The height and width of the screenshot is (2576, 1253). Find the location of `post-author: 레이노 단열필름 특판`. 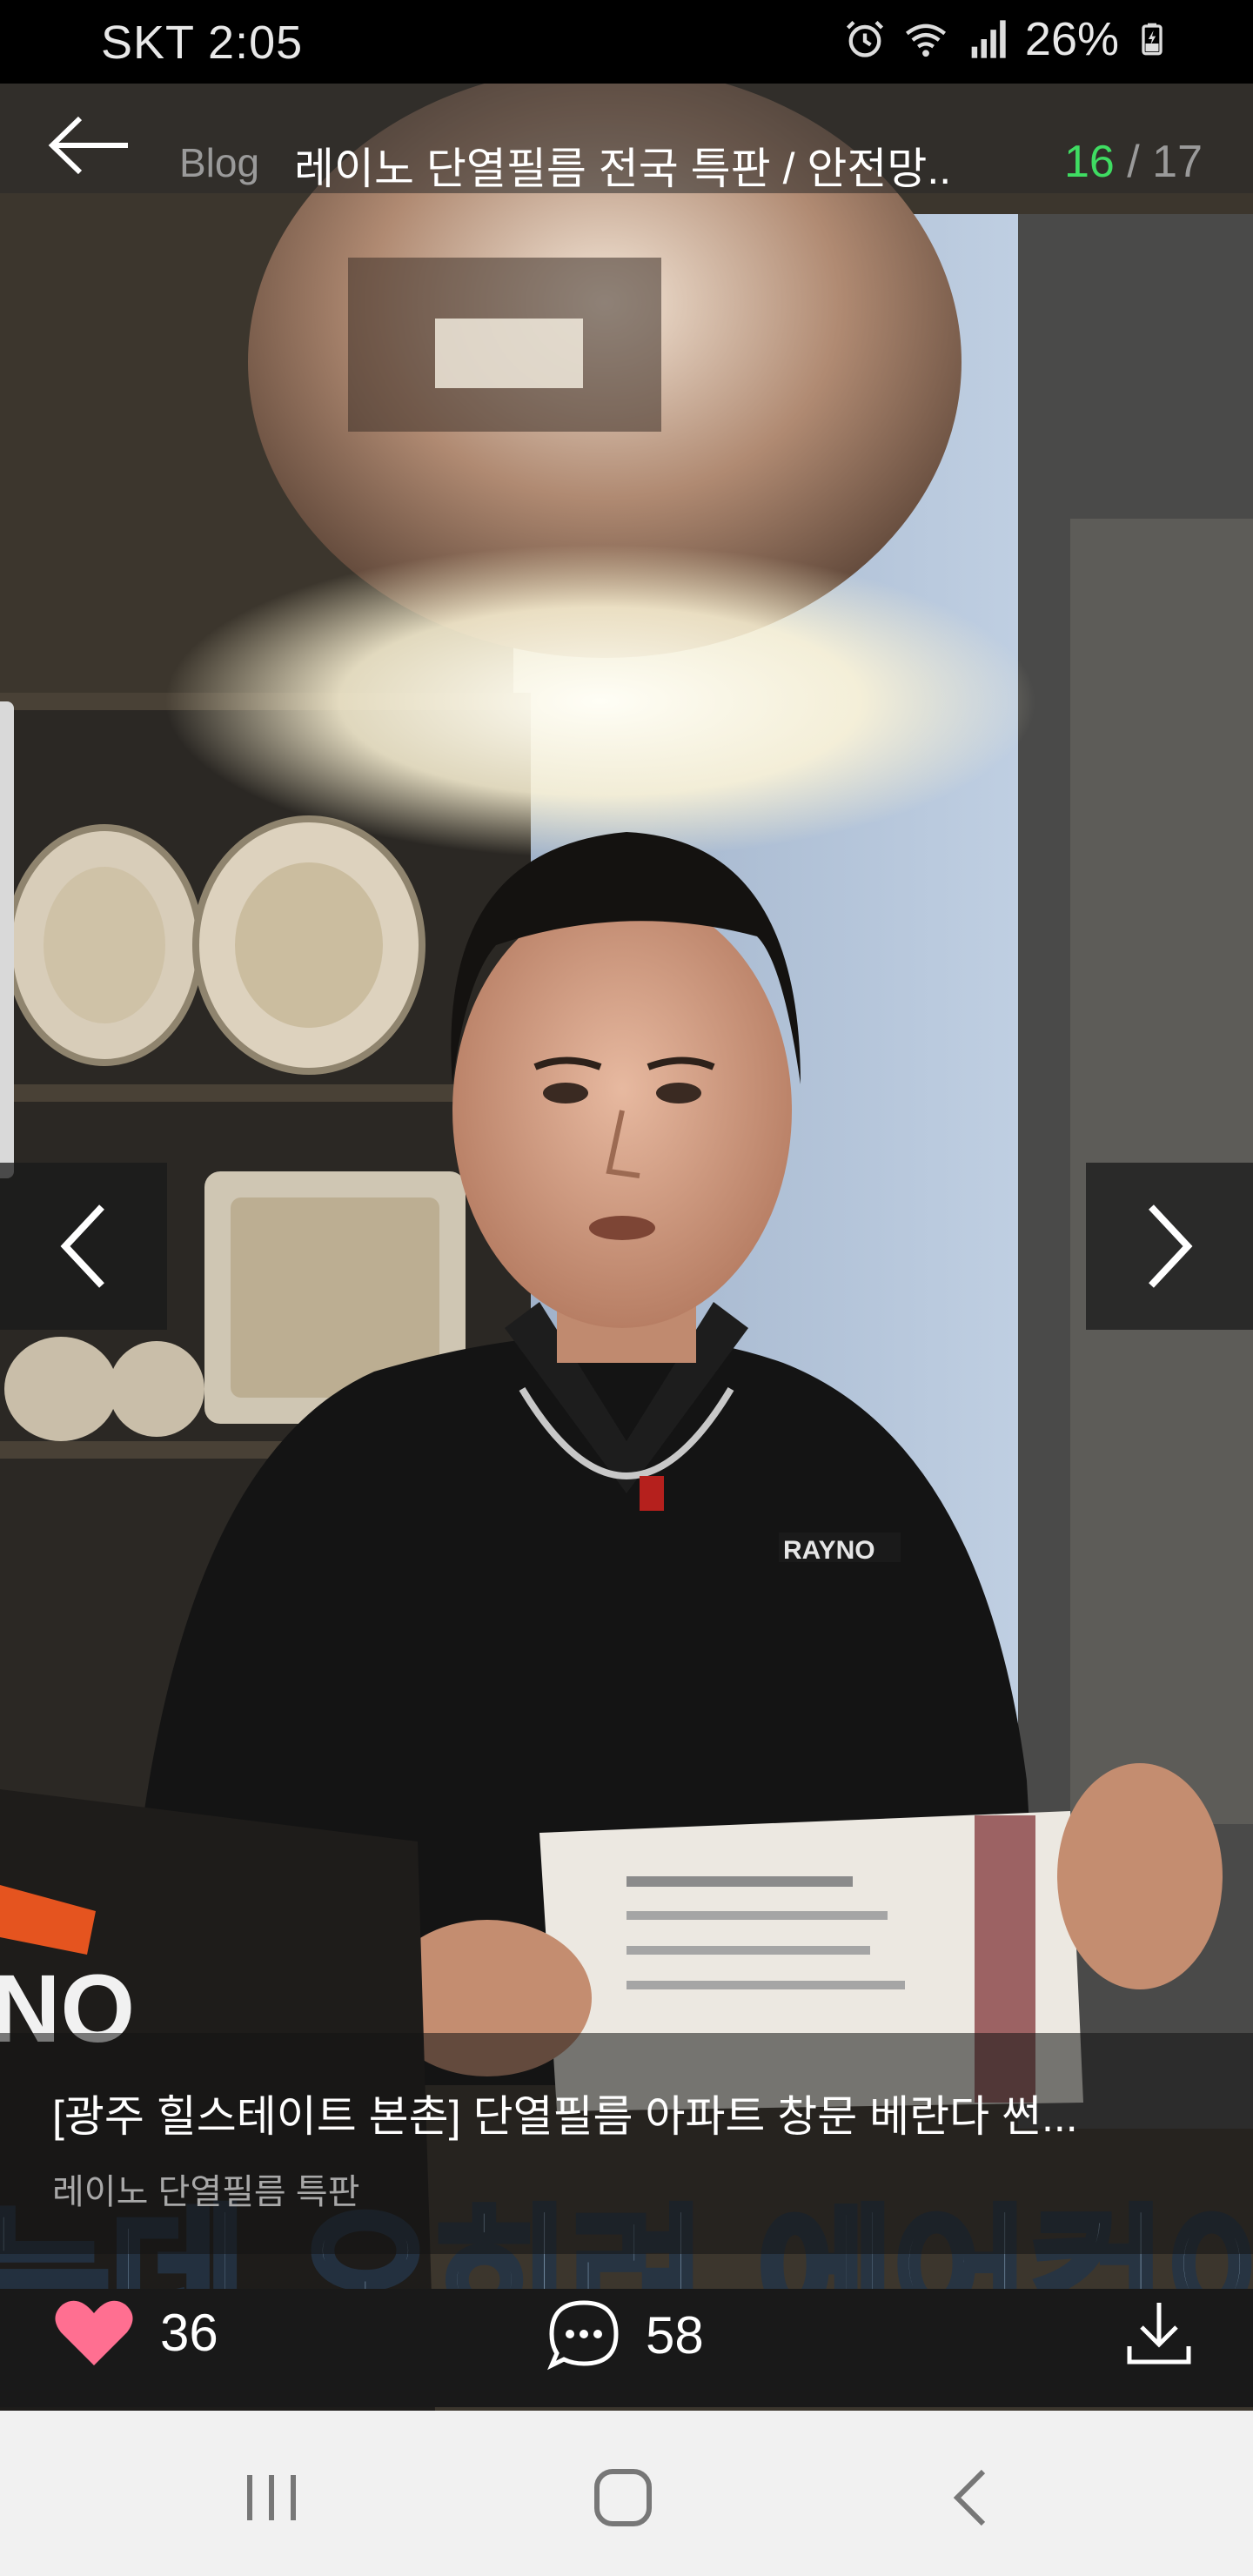

post-author: 레이노 단열필름 특판 is located at coordinates (205, 2188).